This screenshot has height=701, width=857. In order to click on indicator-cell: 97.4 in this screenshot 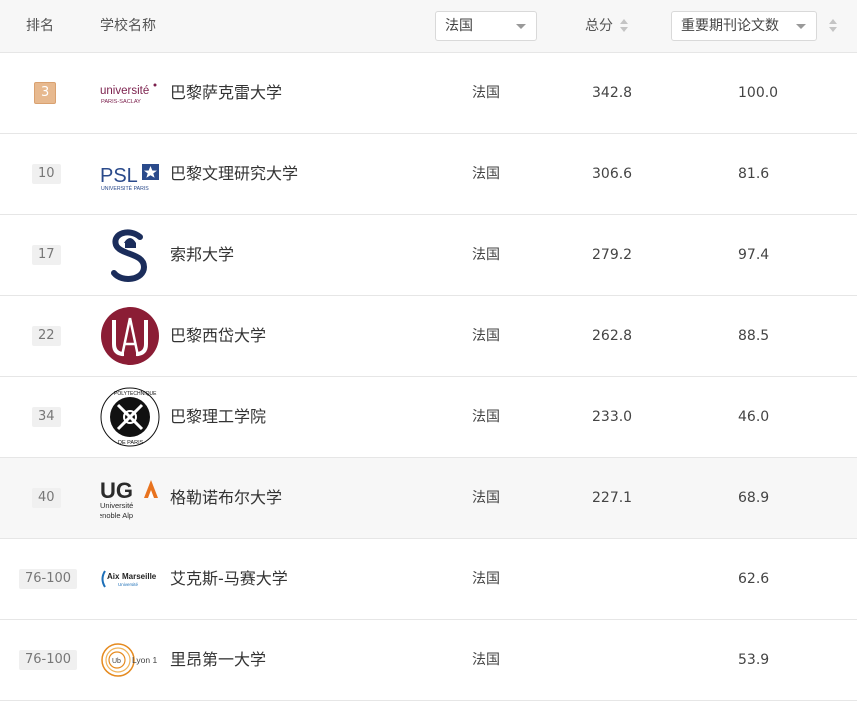, I will do `click(754, 255)`.